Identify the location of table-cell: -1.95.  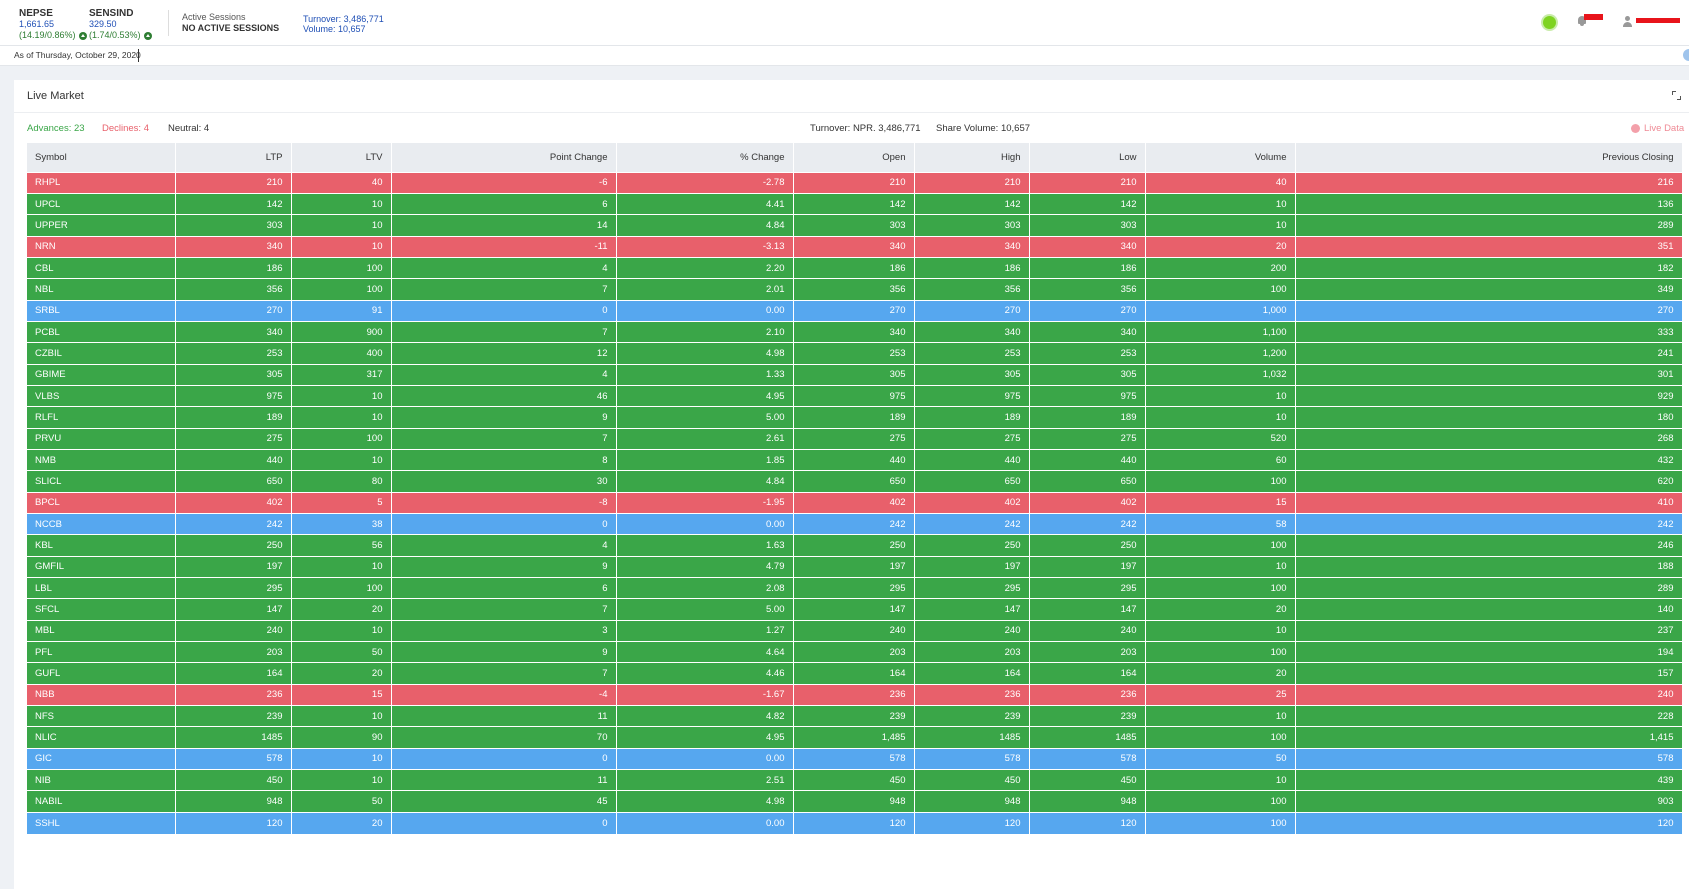
(705, 502).